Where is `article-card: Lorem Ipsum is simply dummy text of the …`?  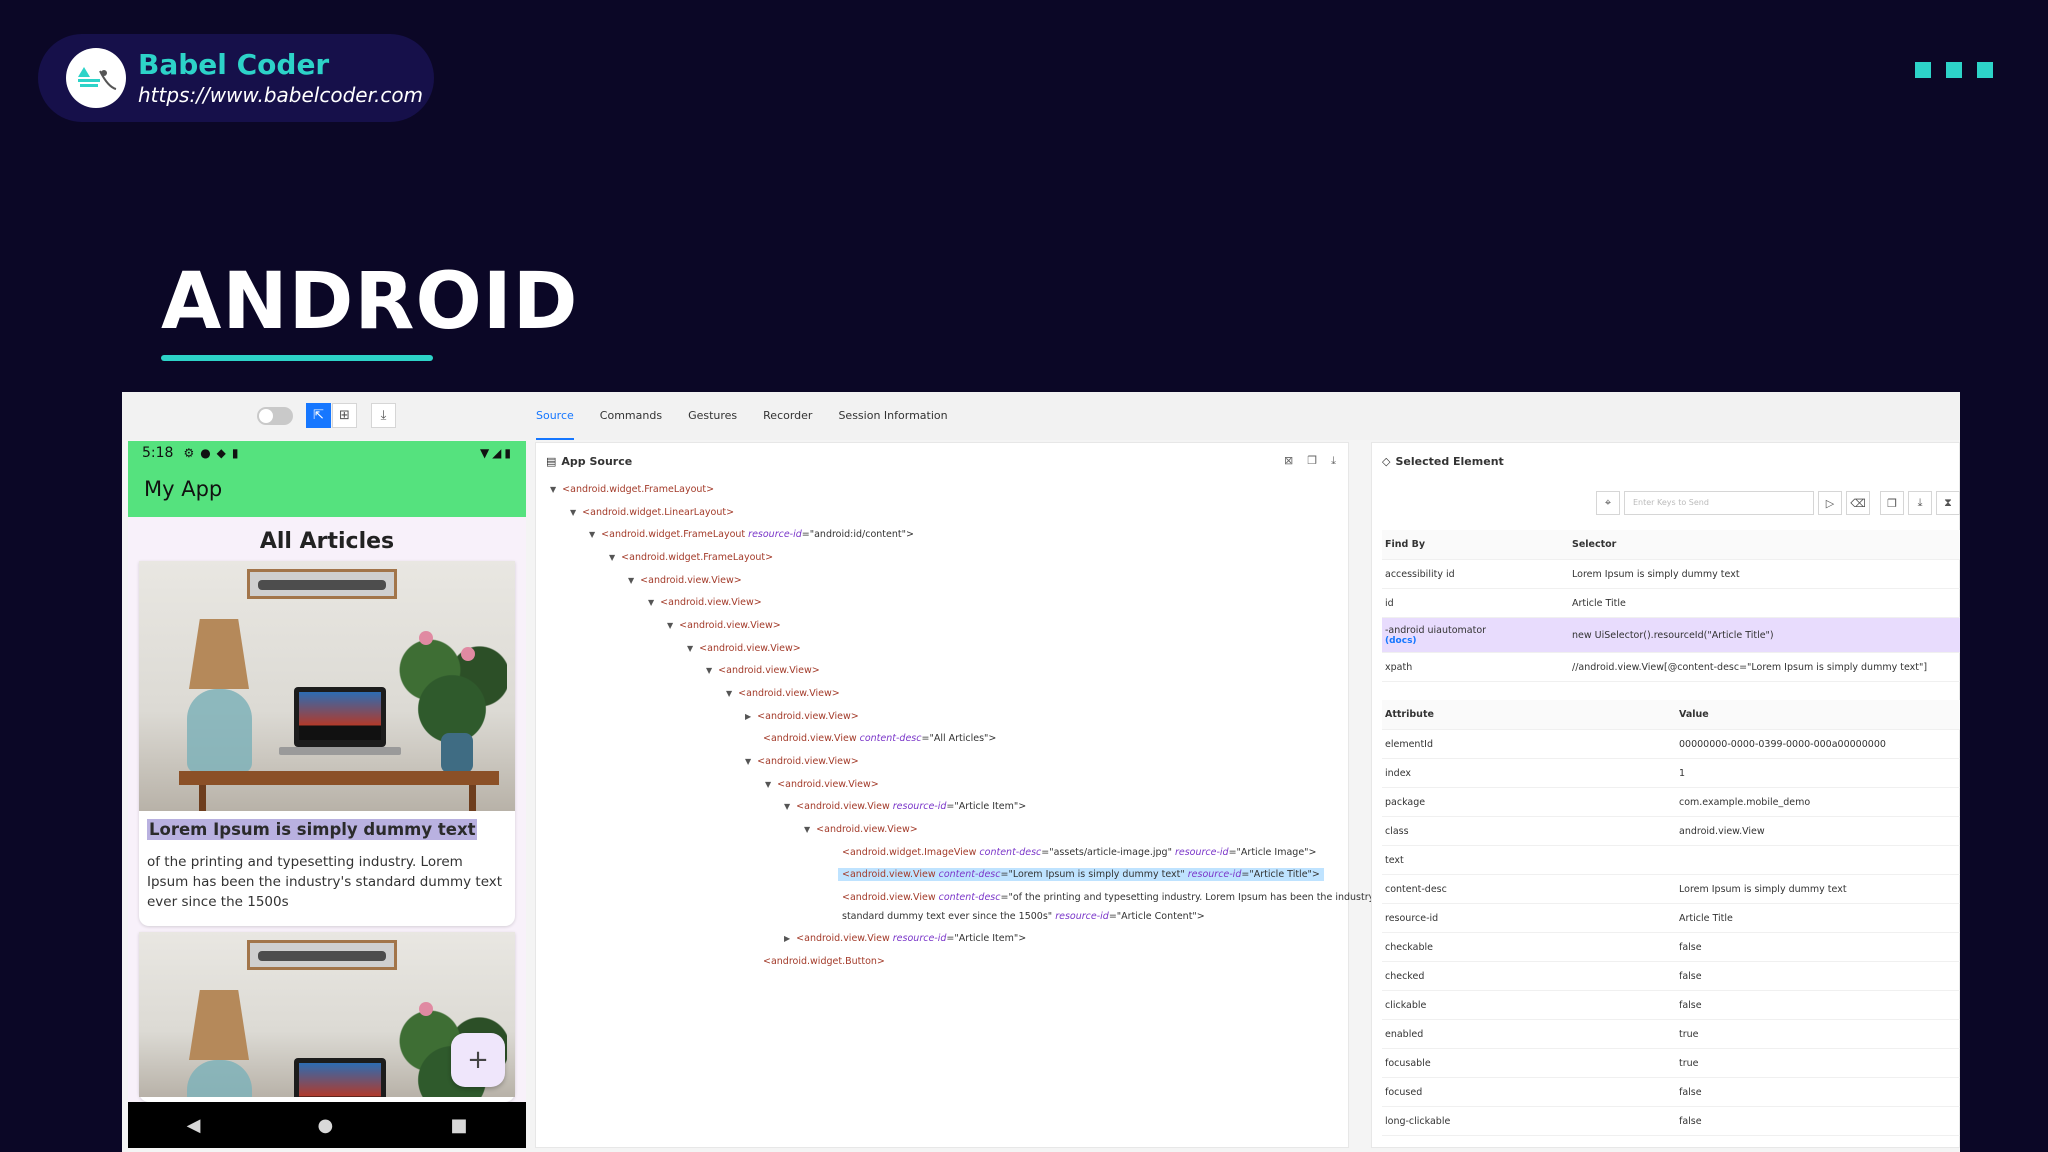
article-card: Lorem Ipsum is simply dummy text of the … is located at coordinates (327, 743).